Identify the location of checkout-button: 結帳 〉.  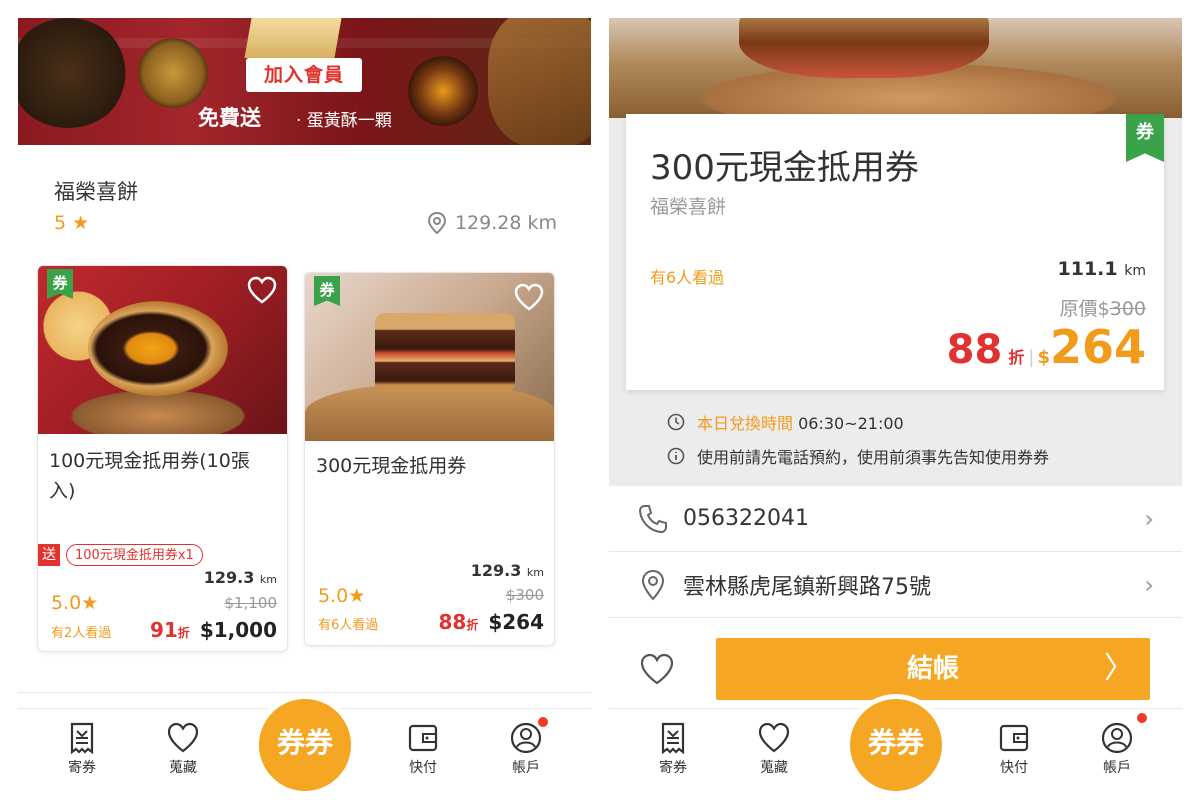
(933, 669).